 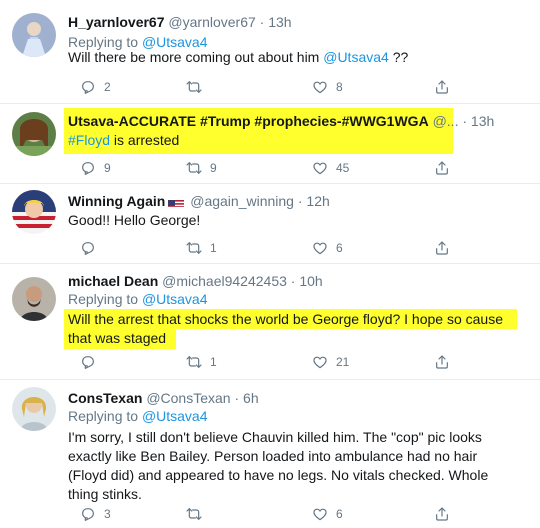 What do you see at coordinates (327, 87) in the screenshot?
I see `like-button: 8` at bounding box center [327, 87].